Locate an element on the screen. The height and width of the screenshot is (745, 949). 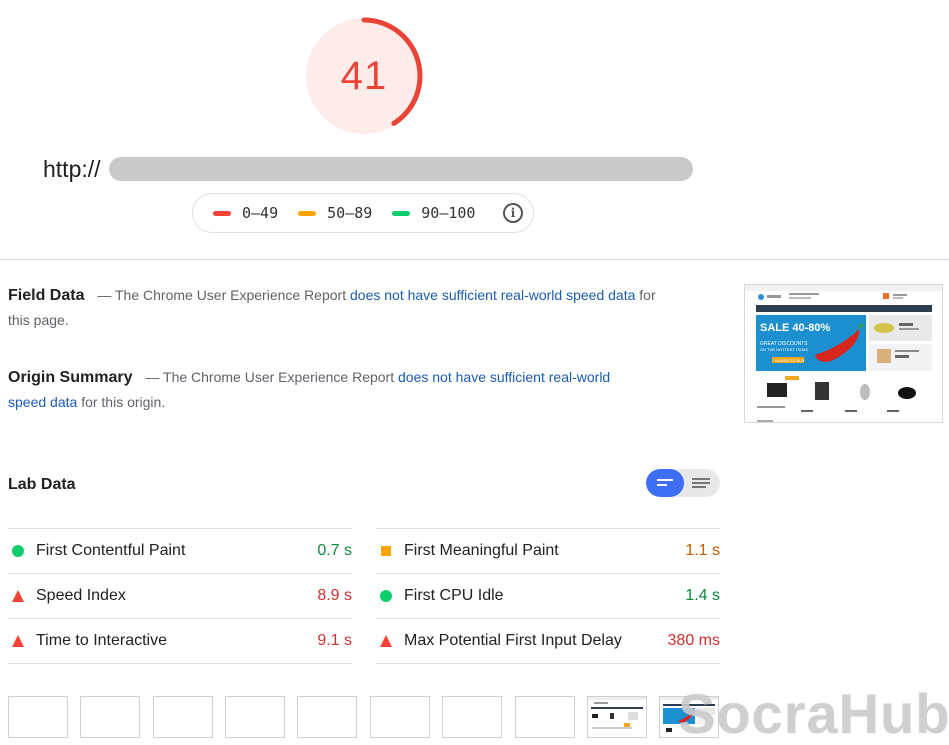
legend-item-average: 50–89 is located at coordinates (335, 213).